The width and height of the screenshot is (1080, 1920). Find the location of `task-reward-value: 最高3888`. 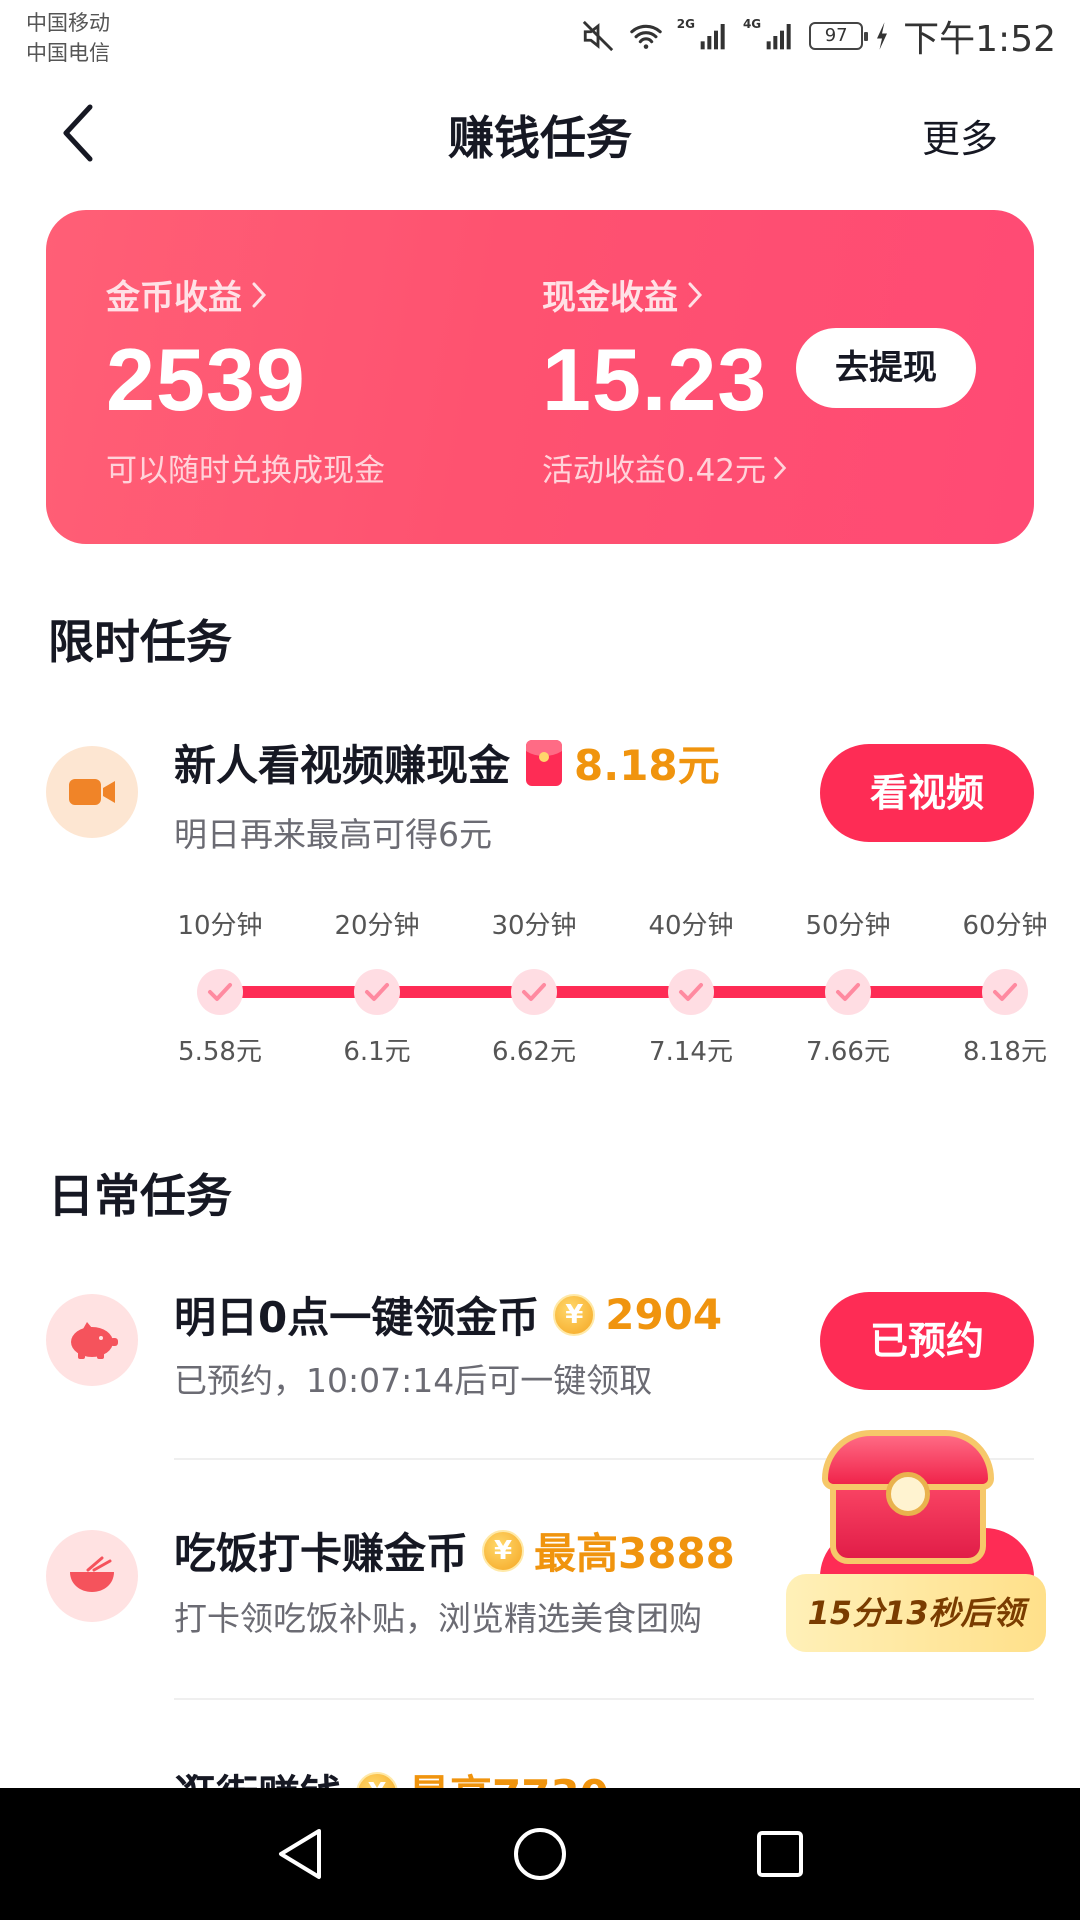

task-reward-value: 最高3888 is located at coordinates (634, 1553).